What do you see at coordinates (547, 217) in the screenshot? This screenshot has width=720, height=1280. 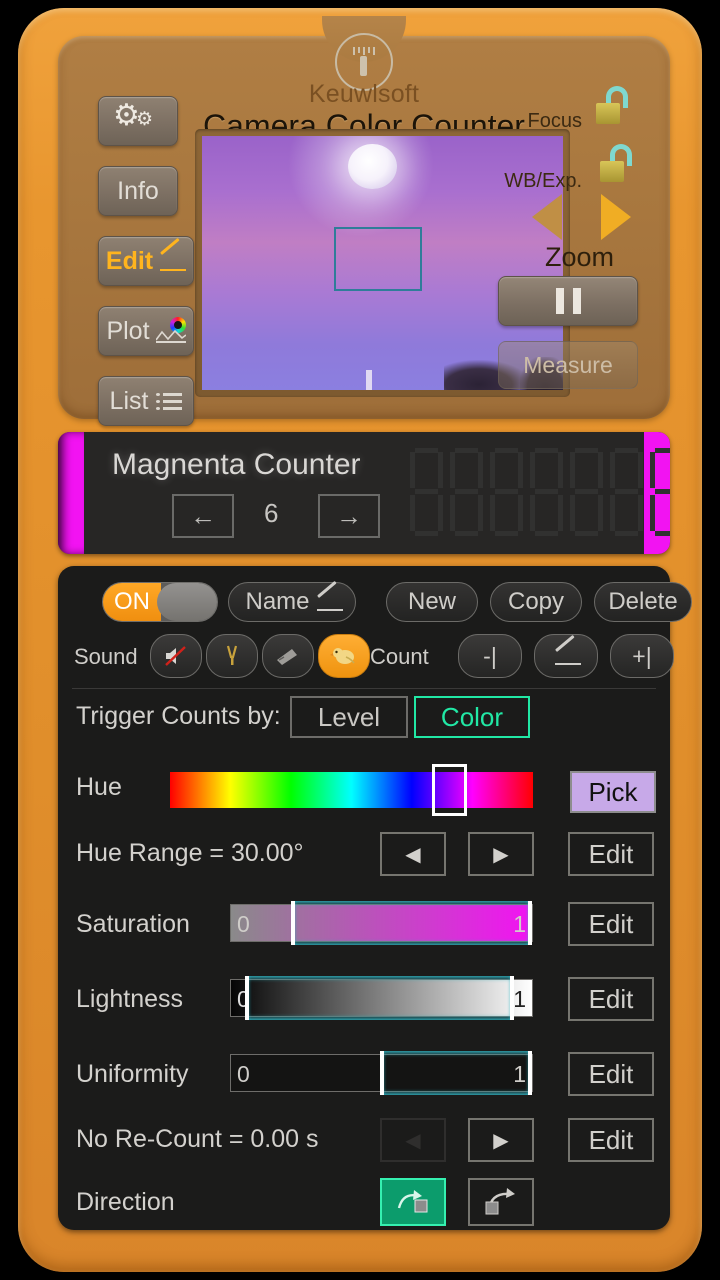 I see `zoom-out-icon` at bounding box center [547, 217].